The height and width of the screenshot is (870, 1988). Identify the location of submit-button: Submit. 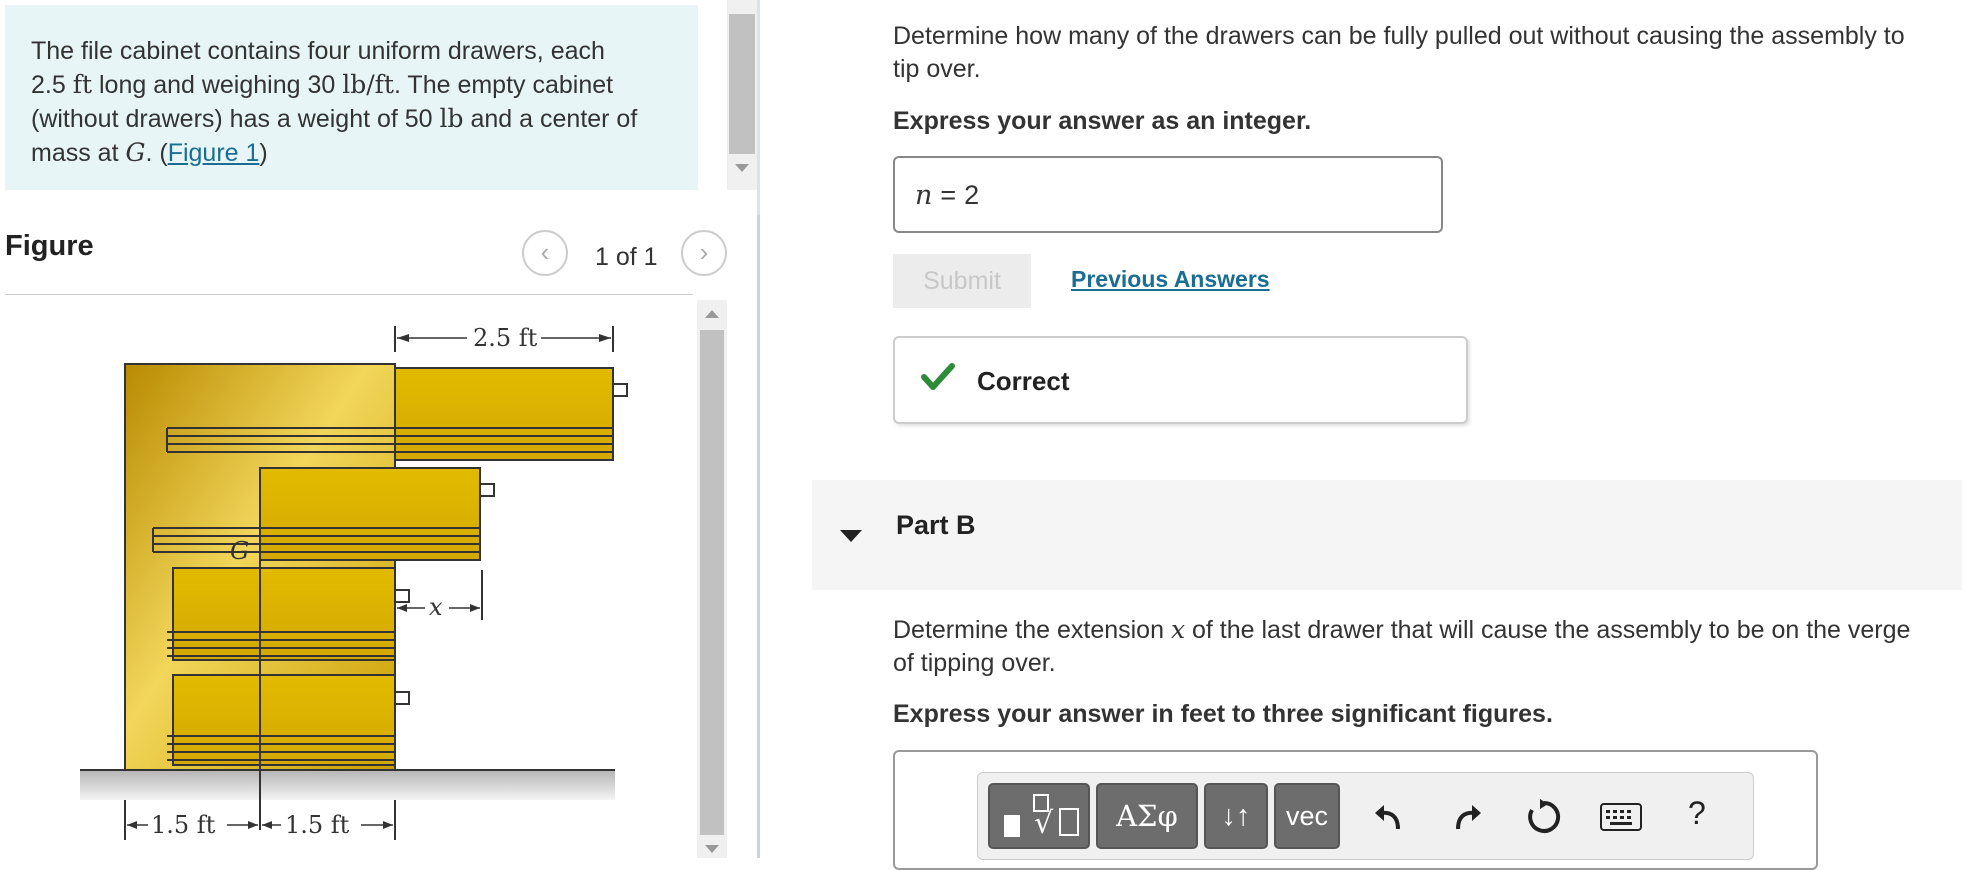
(962, 281).